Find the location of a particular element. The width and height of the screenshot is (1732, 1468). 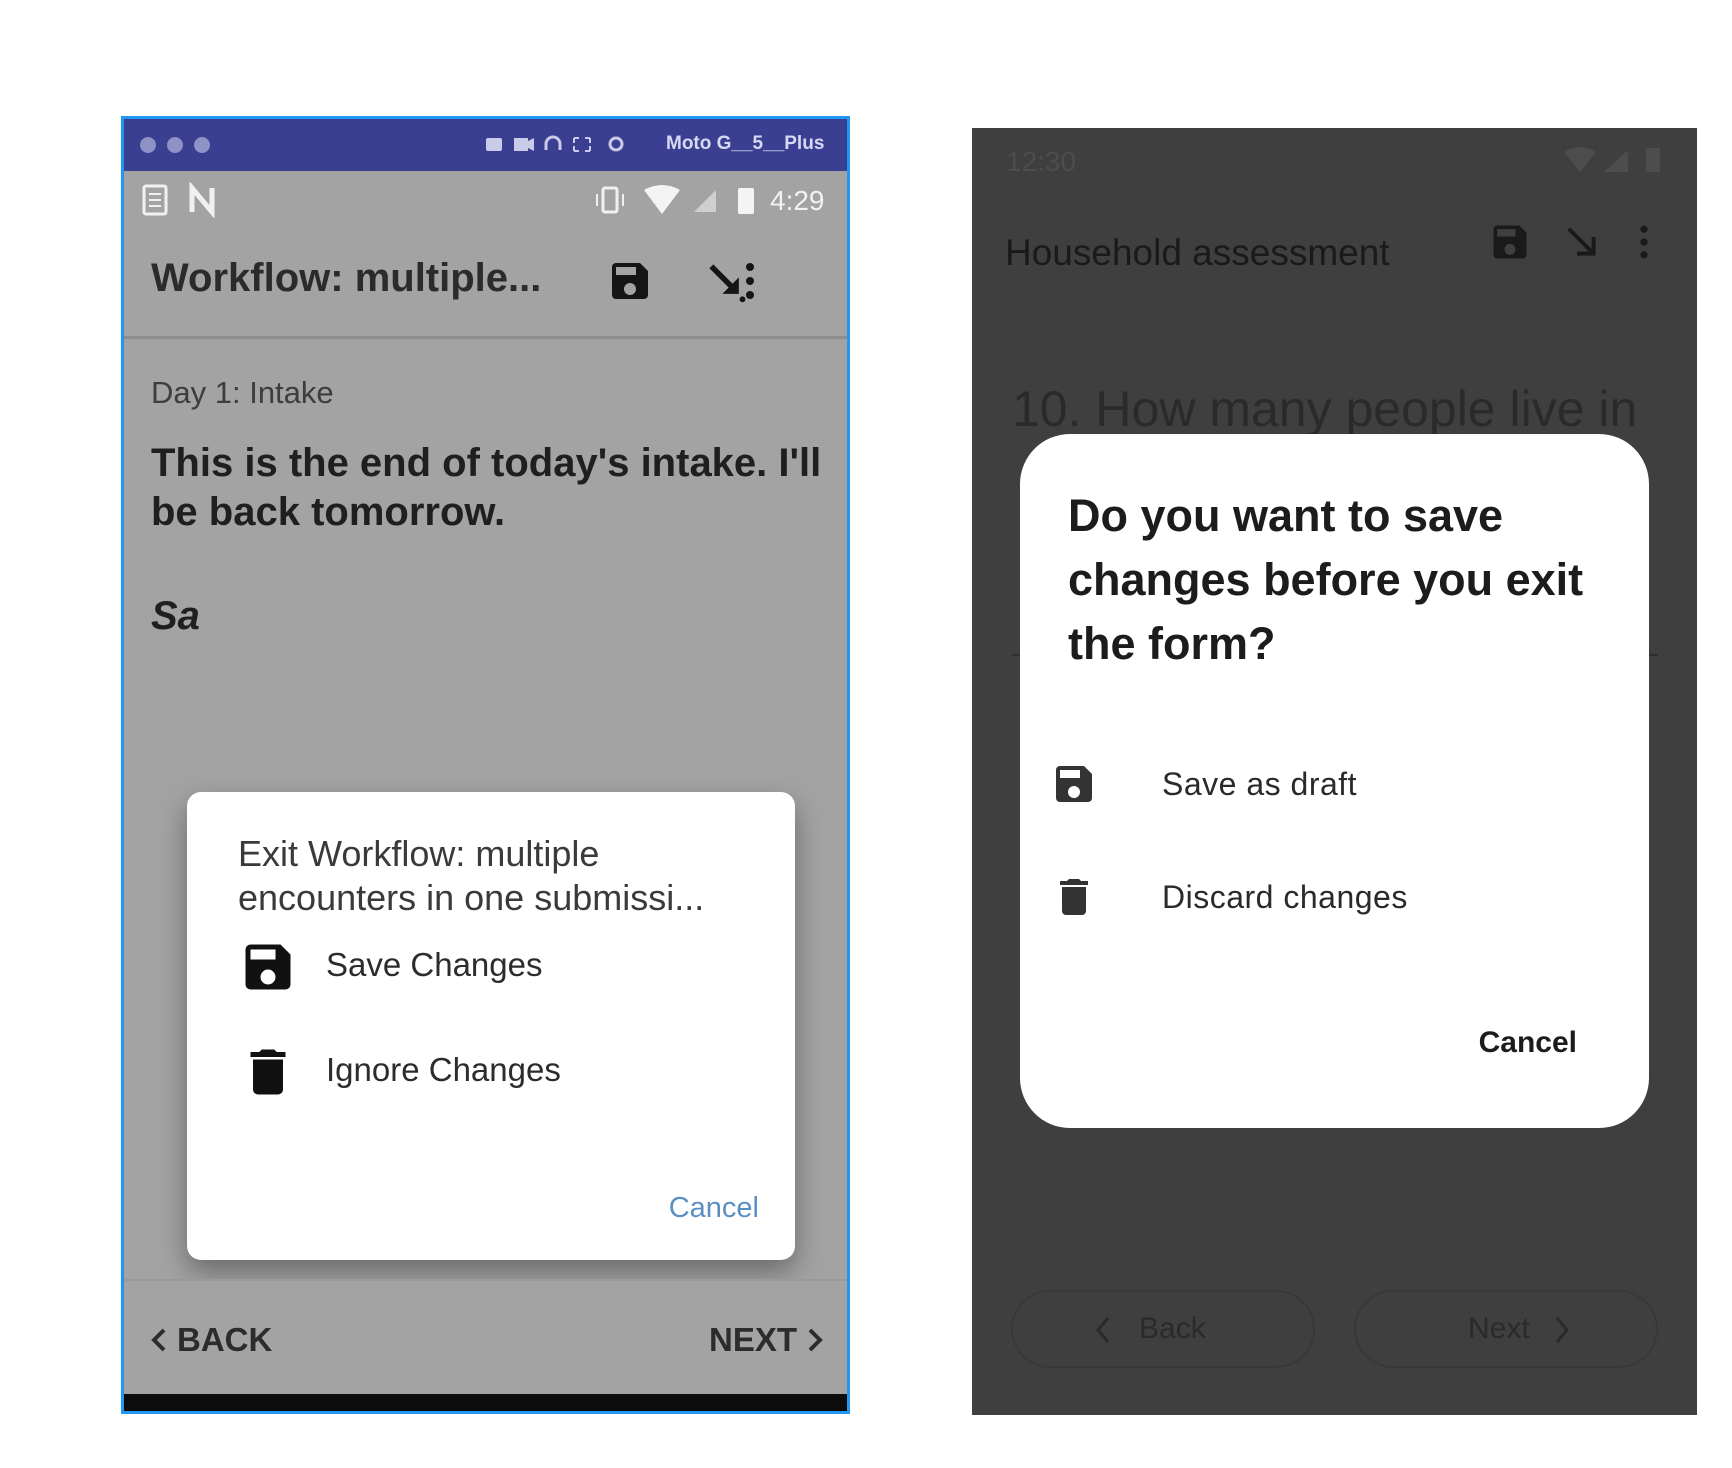

back-button: Back is located at coordinates (1163, 1329).